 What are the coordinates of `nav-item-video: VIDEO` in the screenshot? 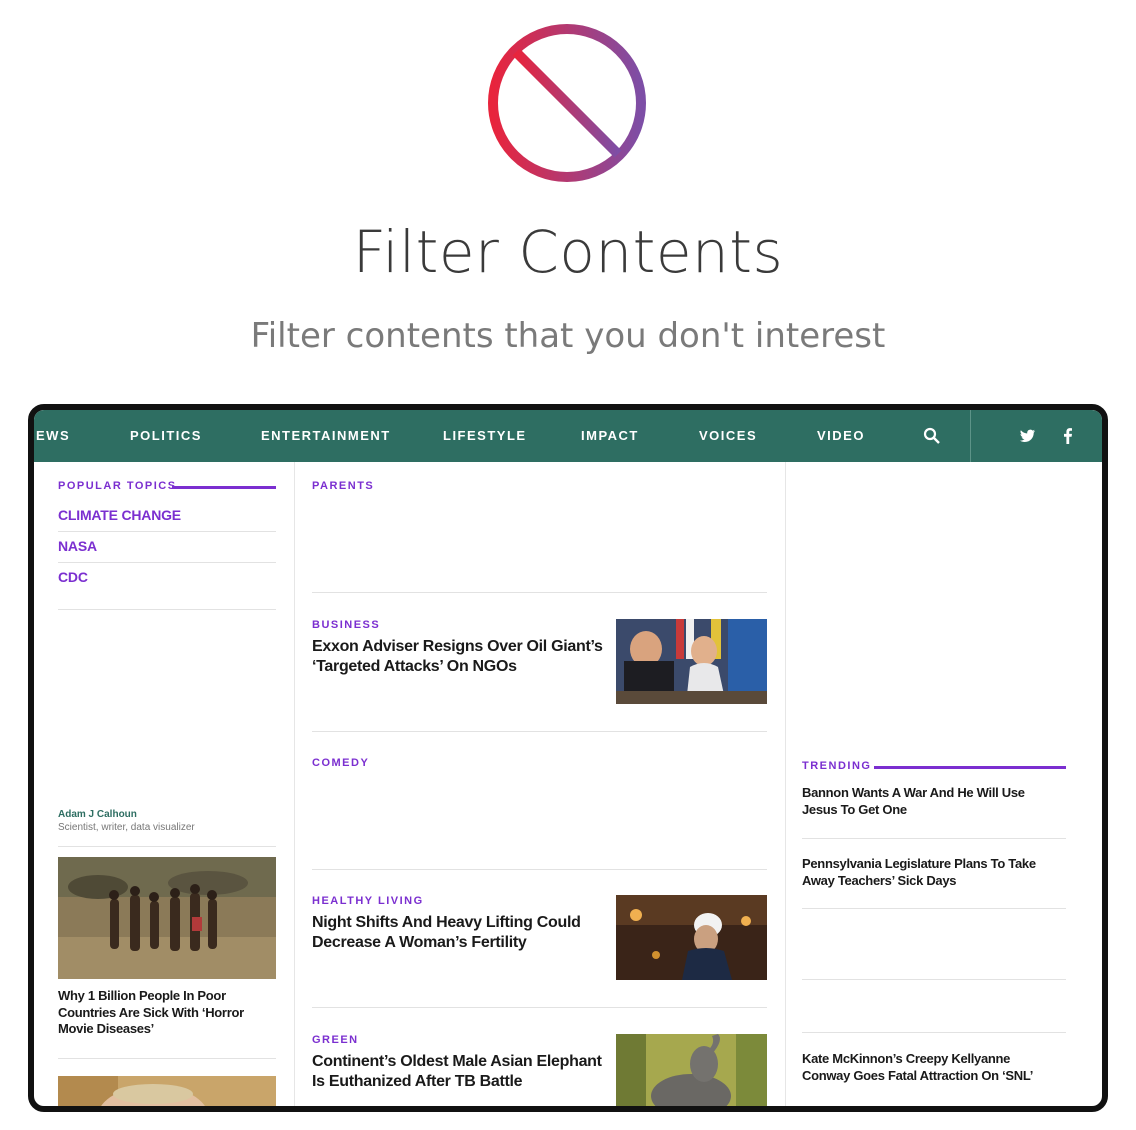 It's located at (841, 436).